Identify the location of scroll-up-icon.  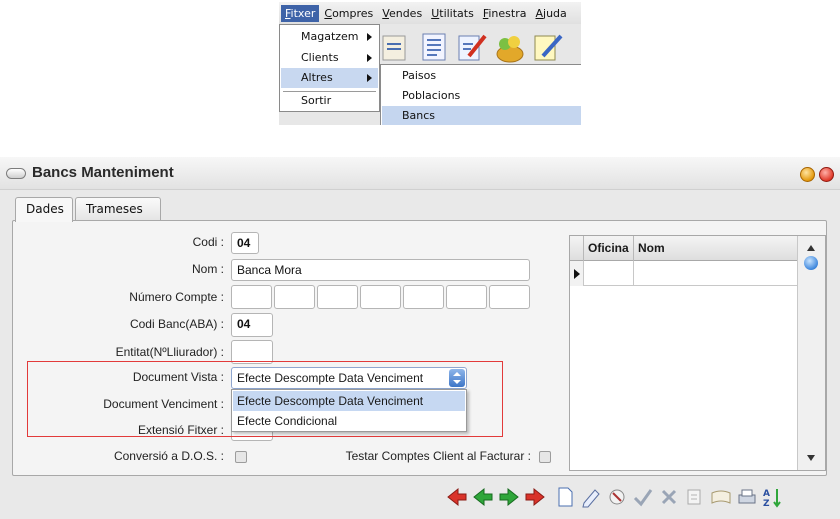
(811, 248).